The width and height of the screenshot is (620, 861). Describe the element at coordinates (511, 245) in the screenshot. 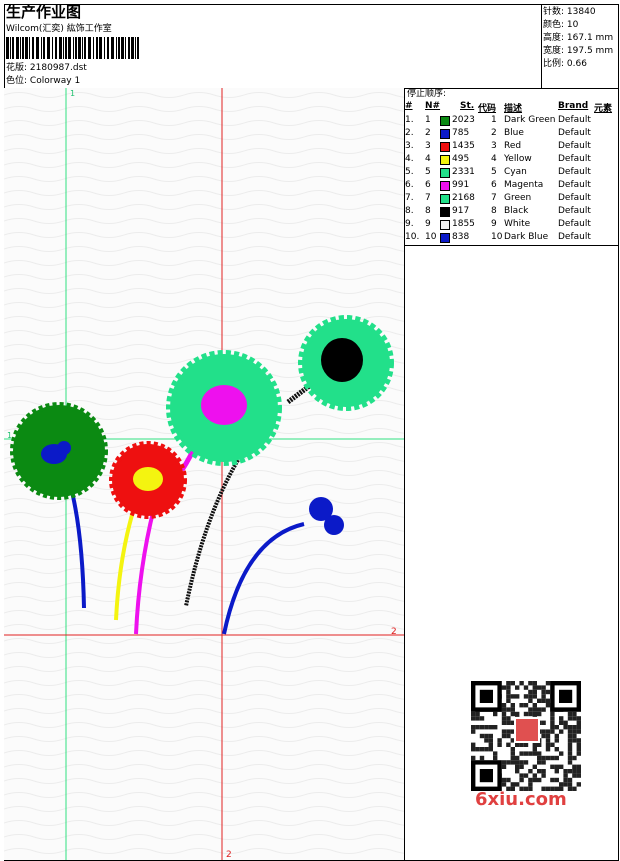

I see `sequence-divider` at that location.